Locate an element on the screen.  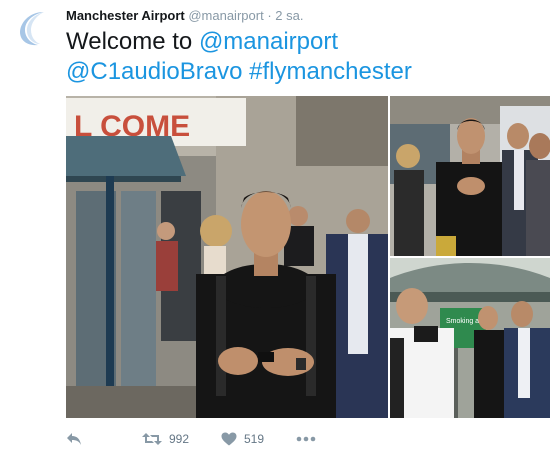
like-count: 519 is located at coordinates (254, 439).